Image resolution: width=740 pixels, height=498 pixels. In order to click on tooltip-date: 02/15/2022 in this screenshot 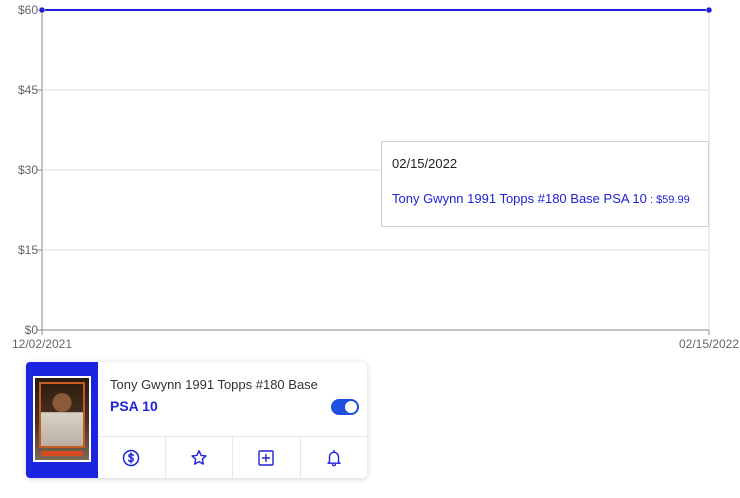, I will do `click(425, 163)`.